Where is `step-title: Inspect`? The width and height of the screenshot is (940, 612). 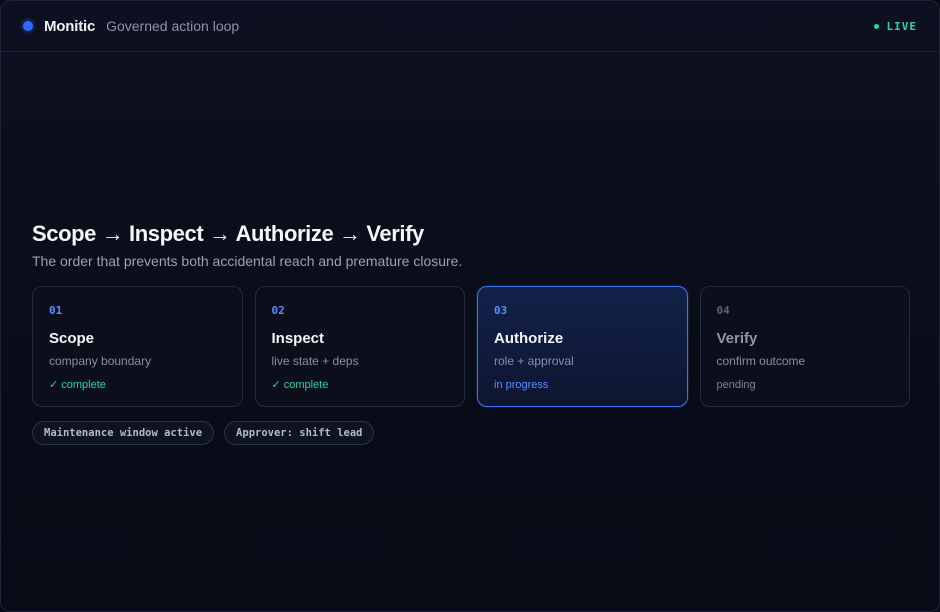 step-title: Inspect is located at coordinates (298, 338).